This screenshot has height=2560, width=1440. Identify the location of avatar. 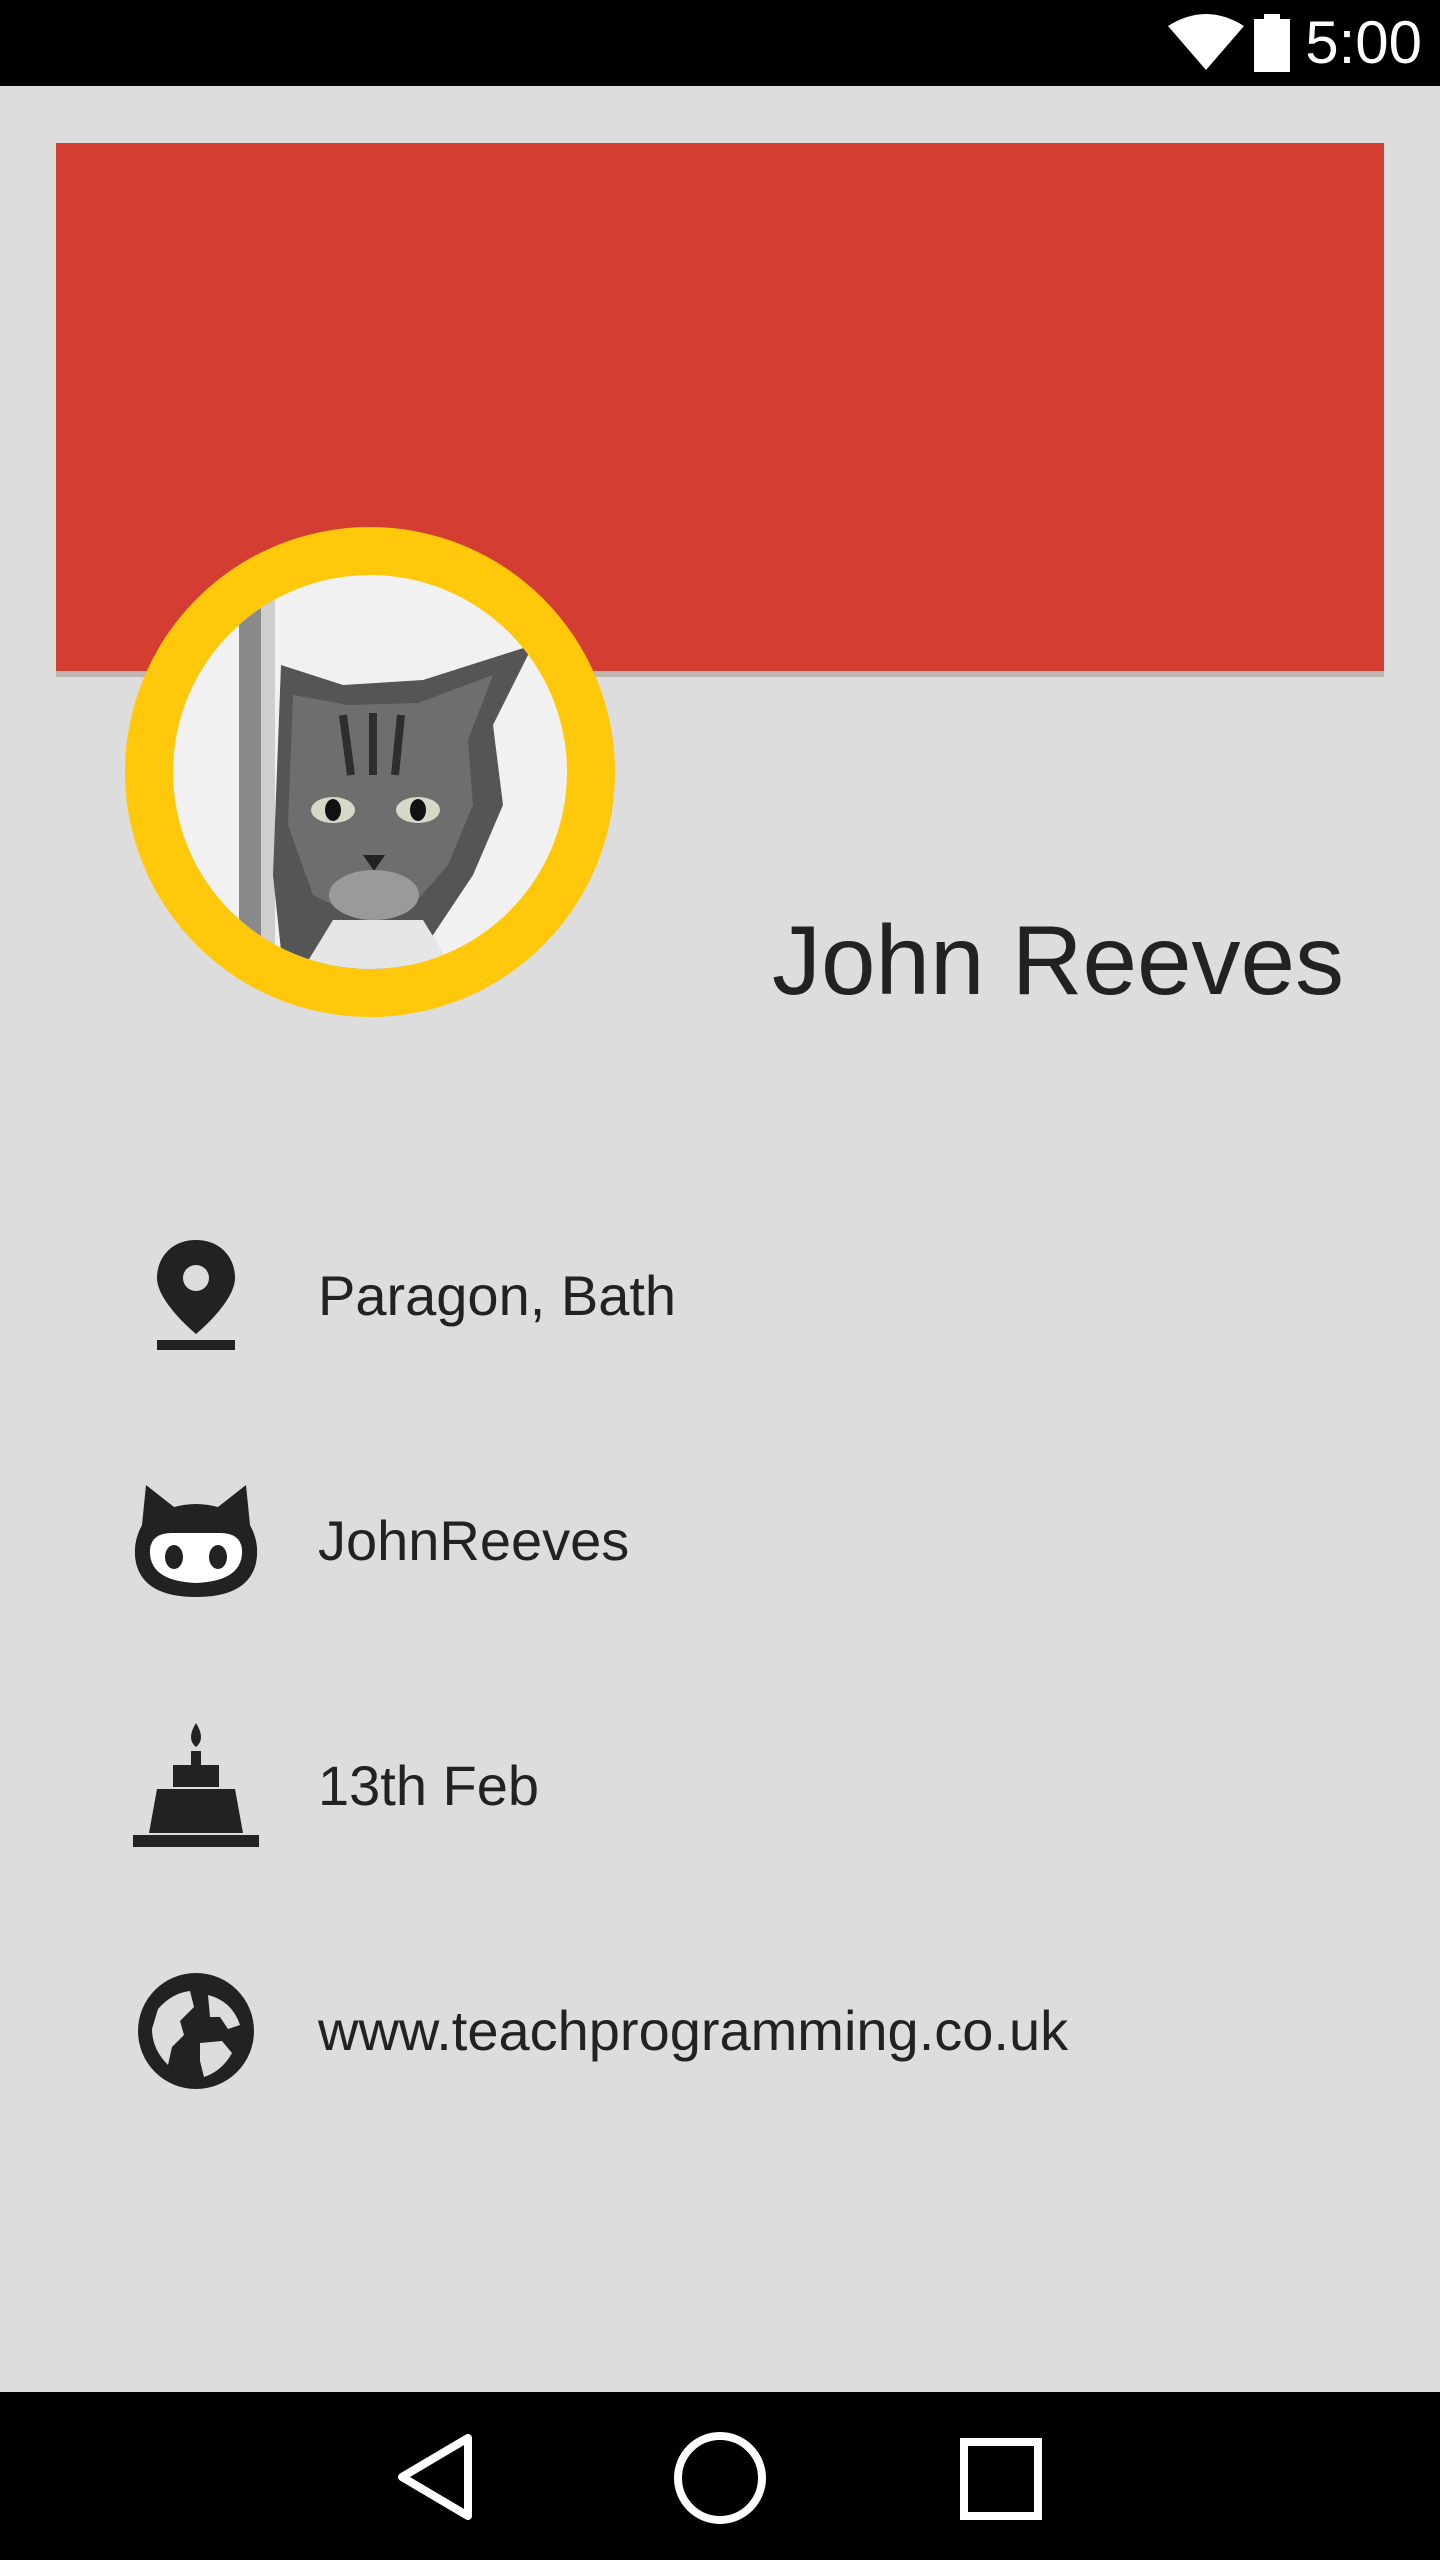
(370, 772).